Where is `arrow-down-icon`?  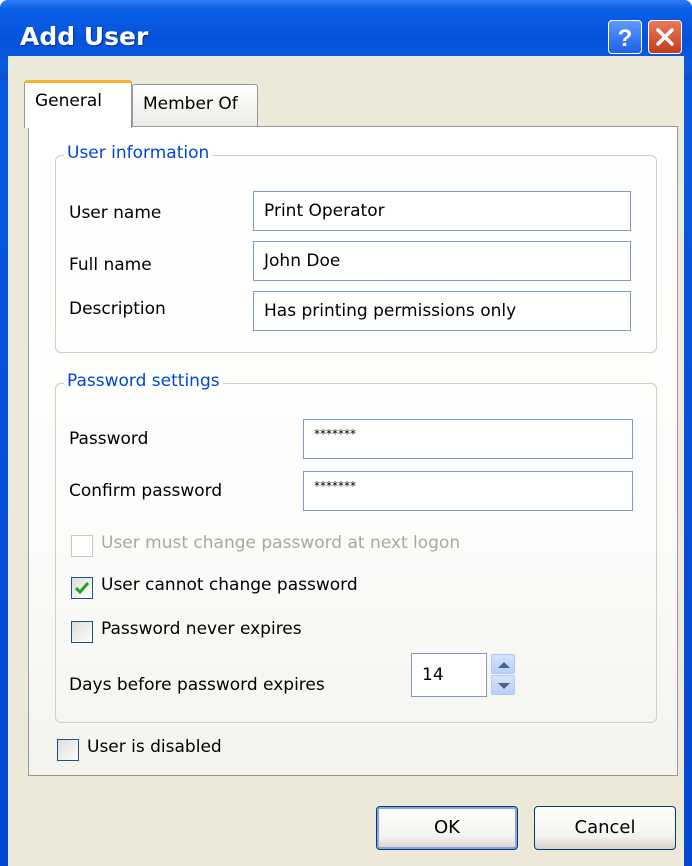
arrow-down-icon is located at coordinates (504, 686).